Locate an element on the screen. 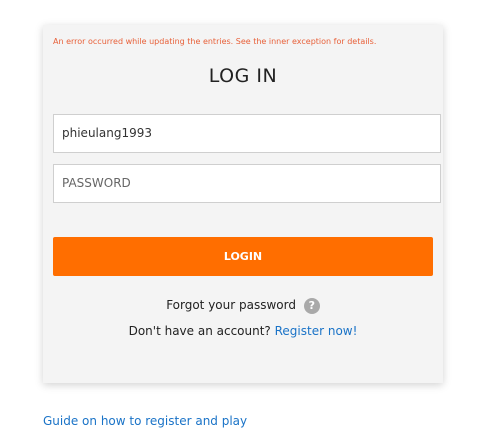 The height and width of the screenshot is (444, 497). register-link: Register now! is located at coordinates (316, 331).